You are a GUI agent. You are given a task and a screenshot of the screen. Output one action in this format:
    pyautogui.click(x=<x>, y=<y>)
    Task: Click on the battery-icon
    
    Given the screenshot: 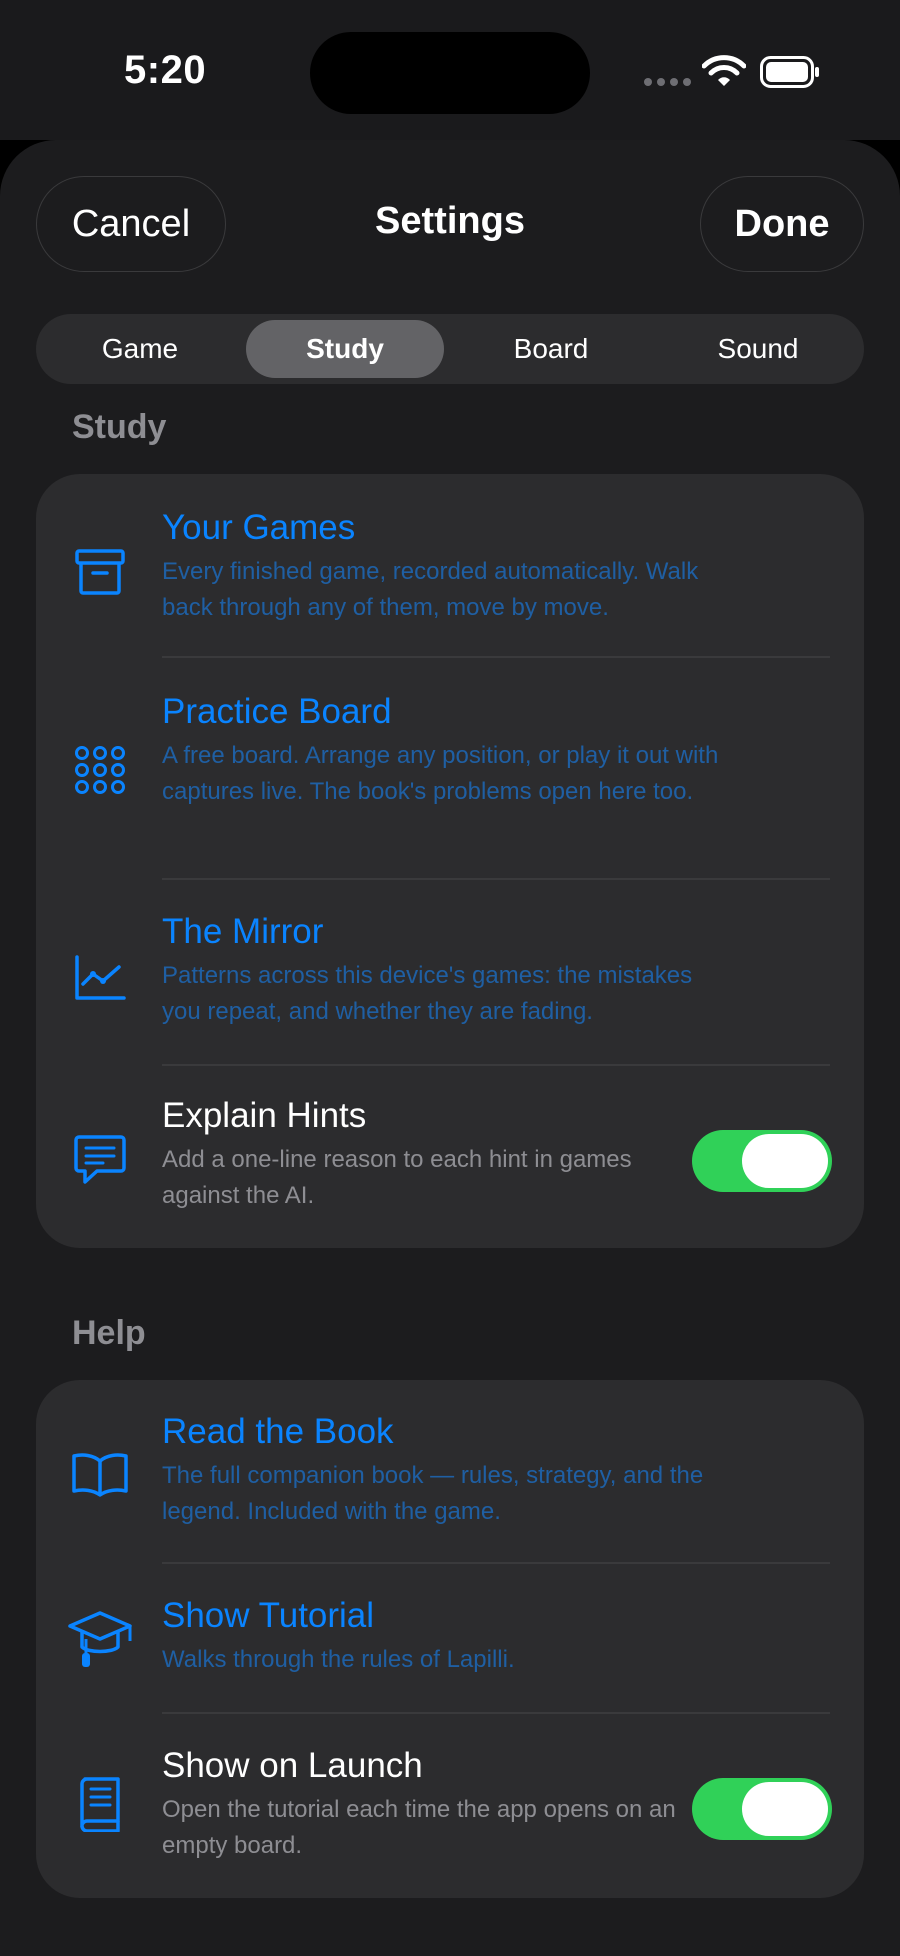 What is the action you would take?
    pyautogui.click(x=789, y=72)
    